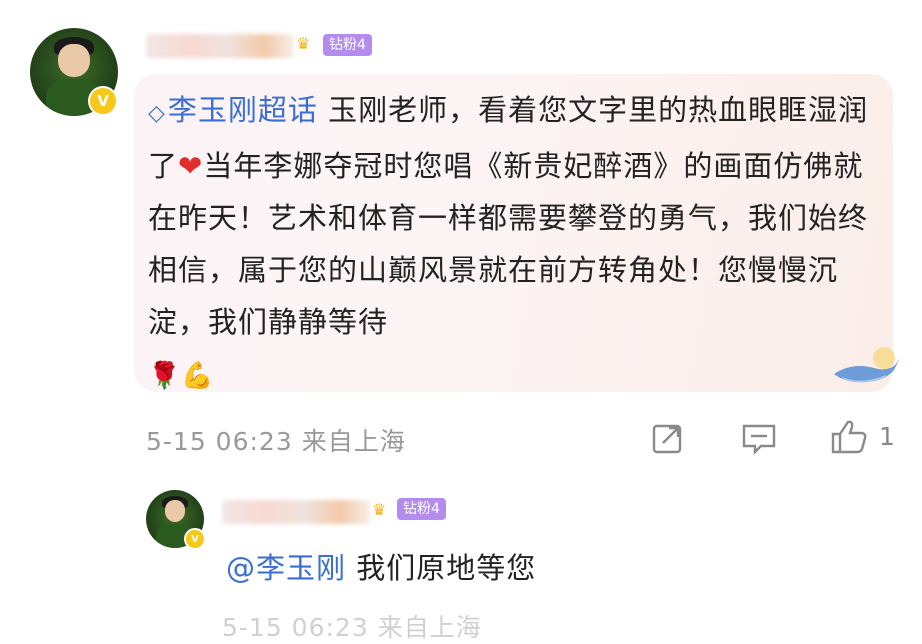 The image size is (922, 644). I want to click on diamond-icon: ◇, so click(157, 113).